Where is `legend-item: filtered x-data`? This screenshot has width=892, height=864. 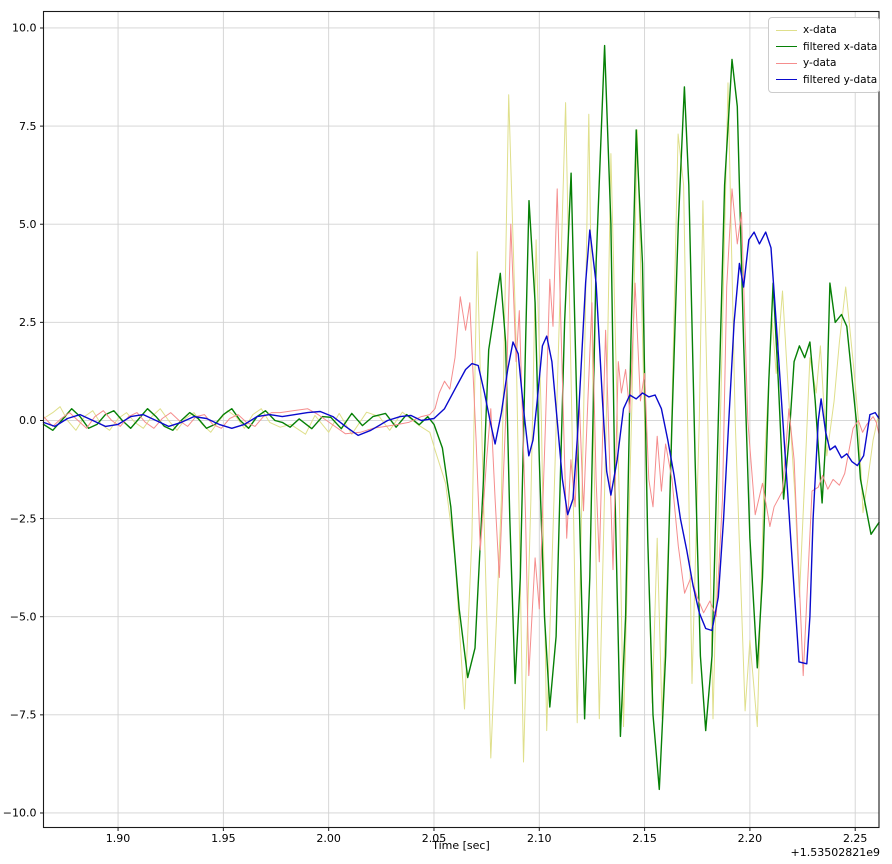 legend-item: filtered x-data is located at coordinates (826, 47).